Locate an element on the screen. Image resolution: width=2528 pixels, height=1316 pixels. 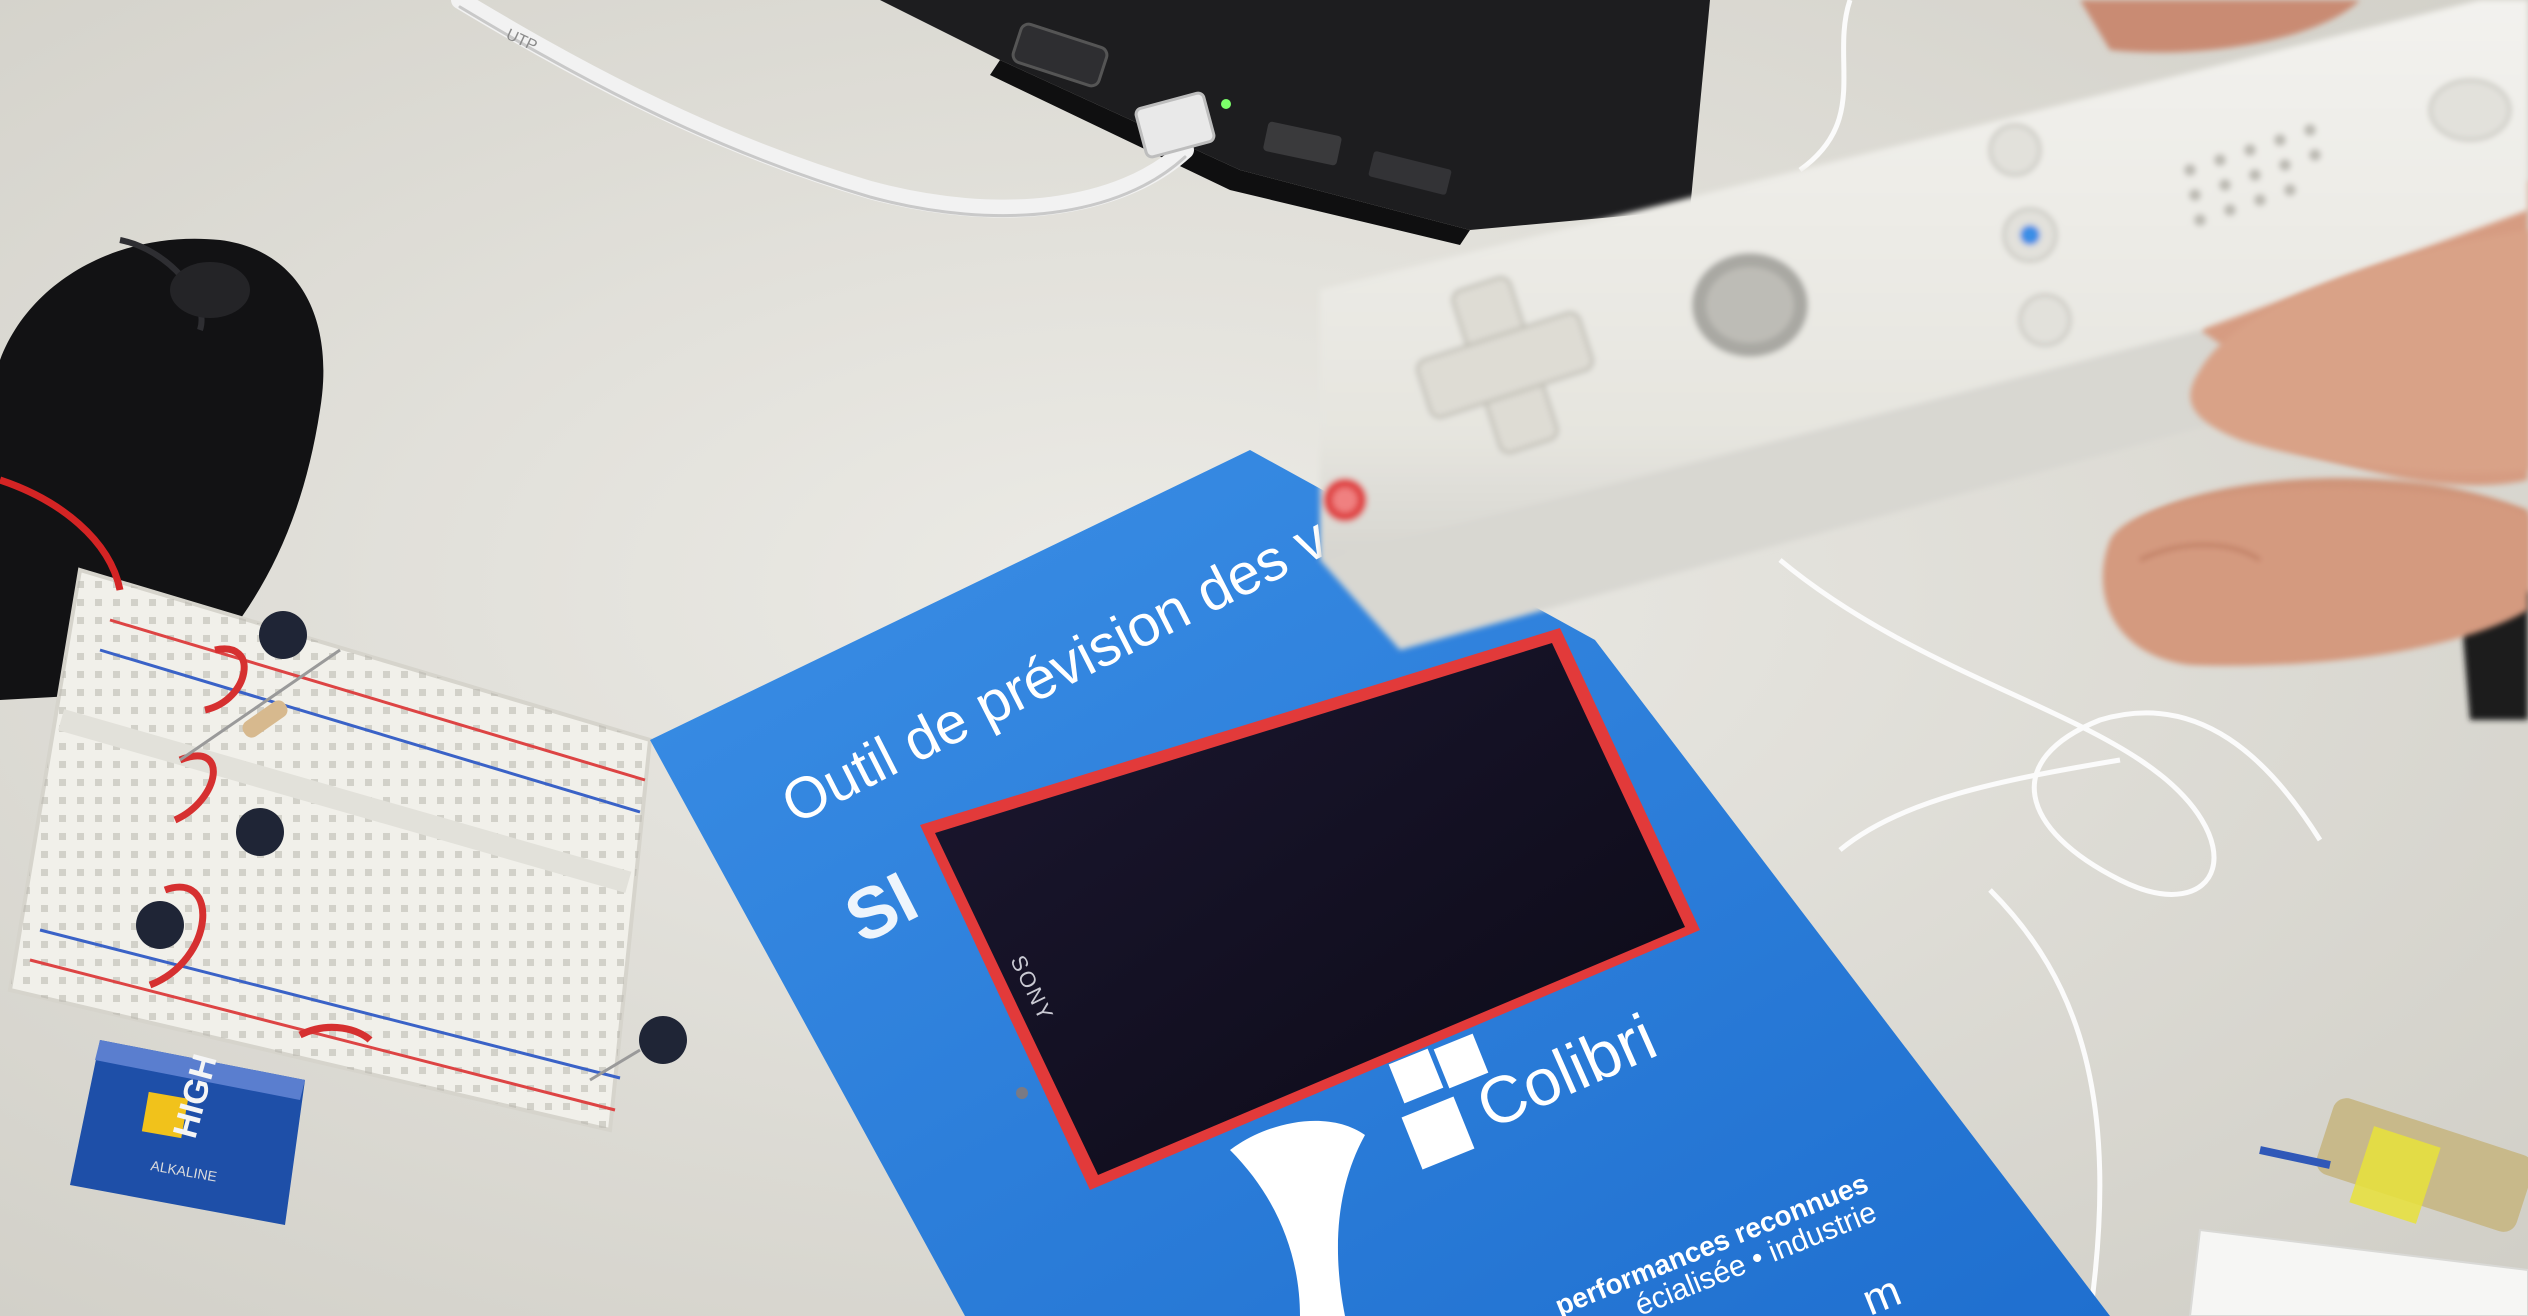
minus-button-icon is located at coordinates (2015, 150).